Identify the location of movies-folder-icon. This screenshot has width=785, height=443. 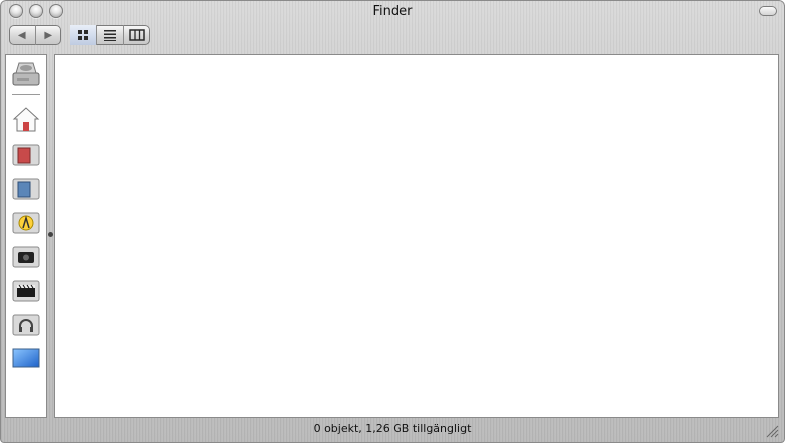
(26, 291).